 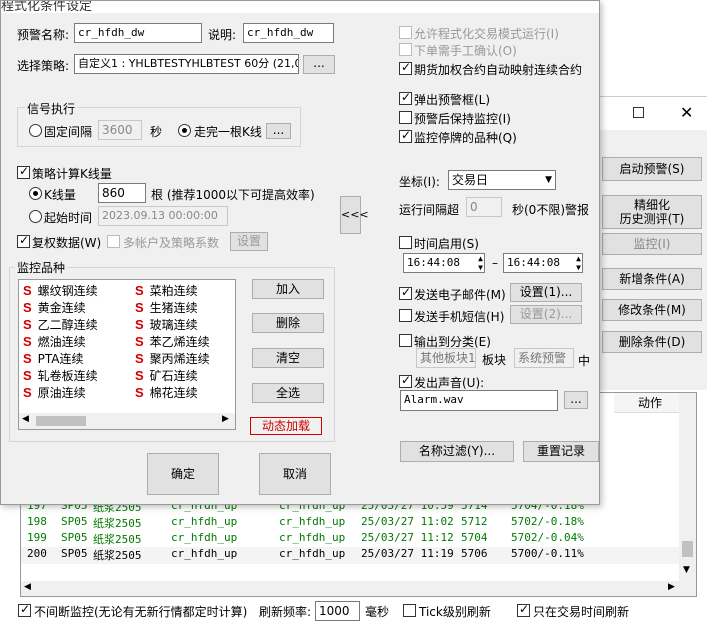 What do you see at coordinates (405, 292) in the screenshot?
I see `send-email-checkbox` at bounding box center [405, 292].